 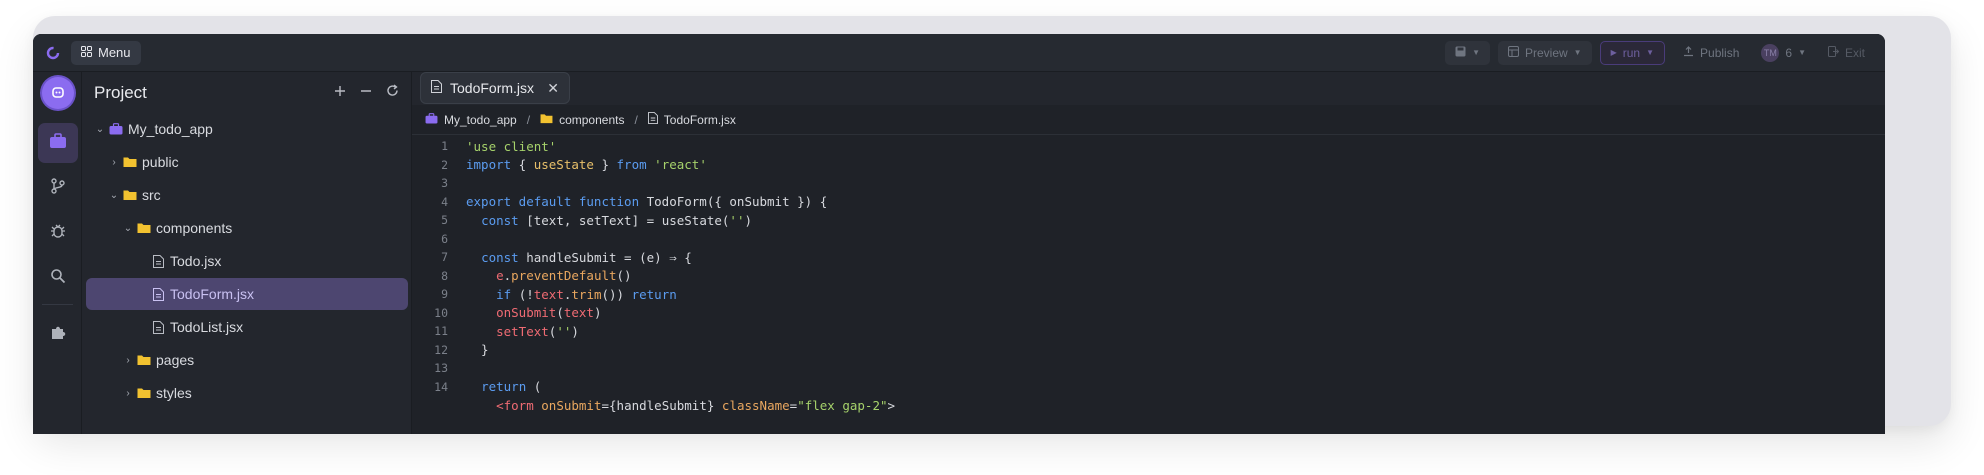 What do you see at coordinates (247, 327) in the screenshot?
I see `tree-item-file: TodoList.jsx` at bounding box center [247, 327].